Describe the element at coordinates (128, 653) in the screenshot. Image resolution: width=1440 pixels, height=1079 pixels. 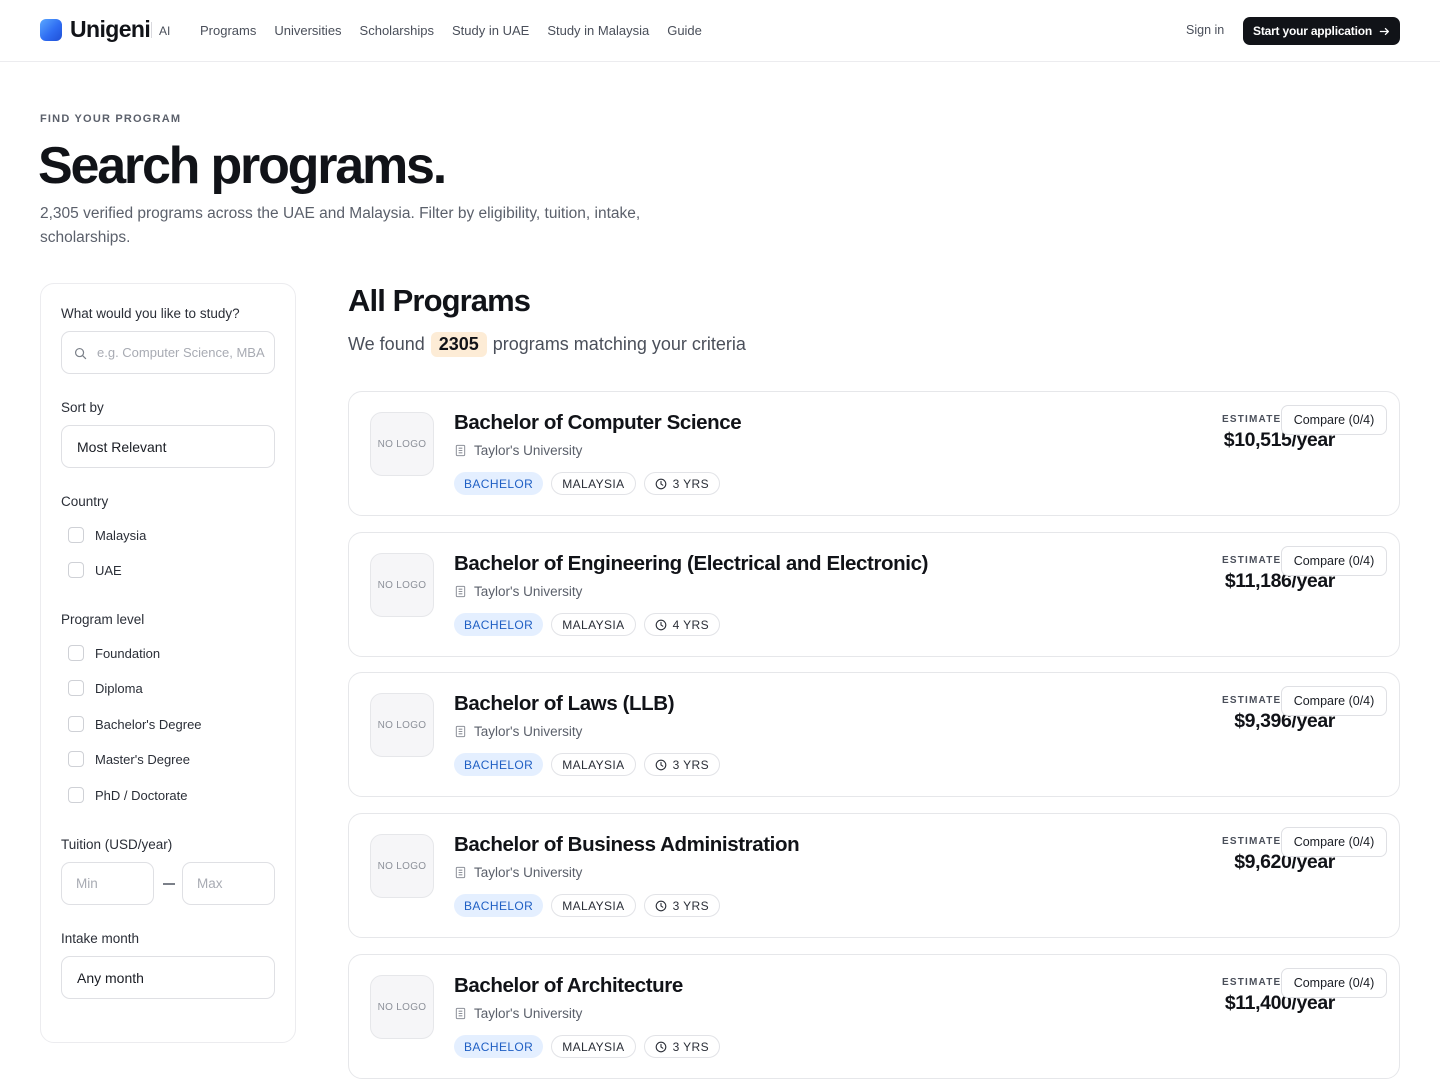
I see `checkbox-label: Foundation` at that location.